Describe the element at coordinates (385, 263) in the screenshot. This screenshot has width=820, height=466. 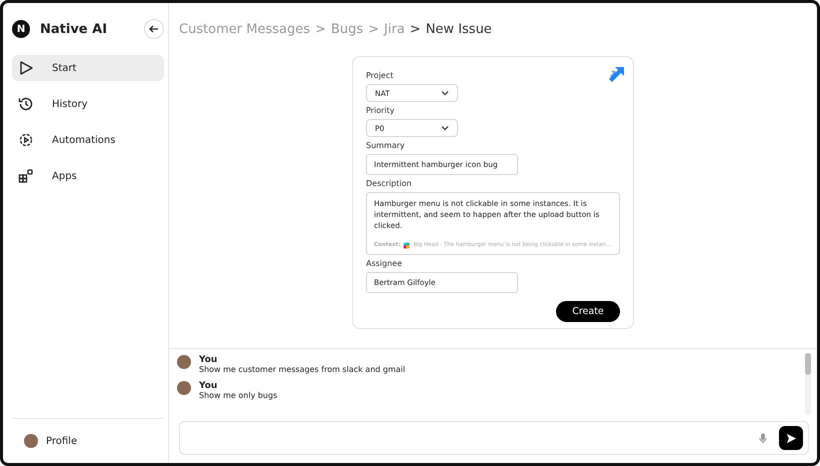
I see `field-label: Assignee` at that location.